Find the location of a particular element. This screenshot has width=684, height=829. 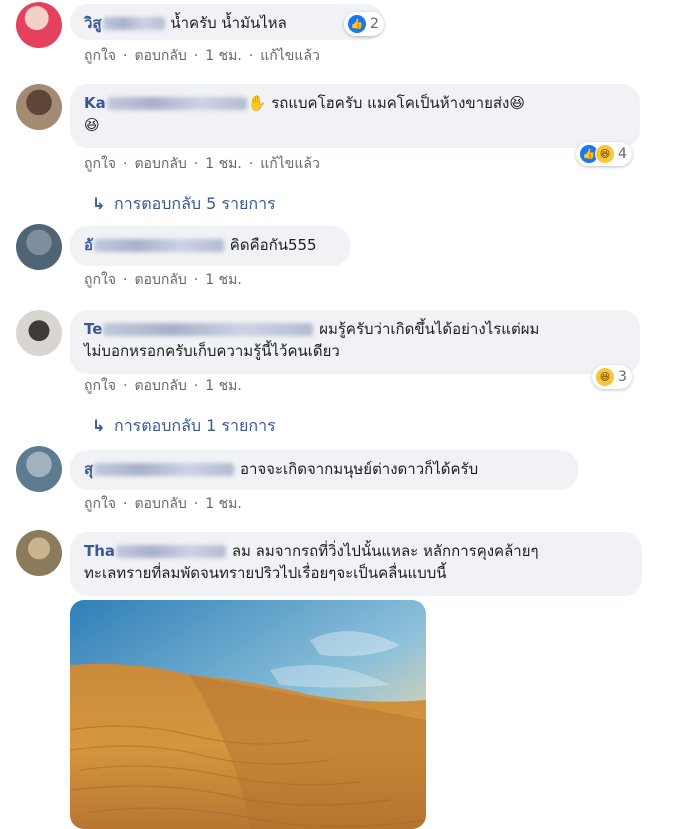

reaction-count: 2 is located at coordinates (374, 24).